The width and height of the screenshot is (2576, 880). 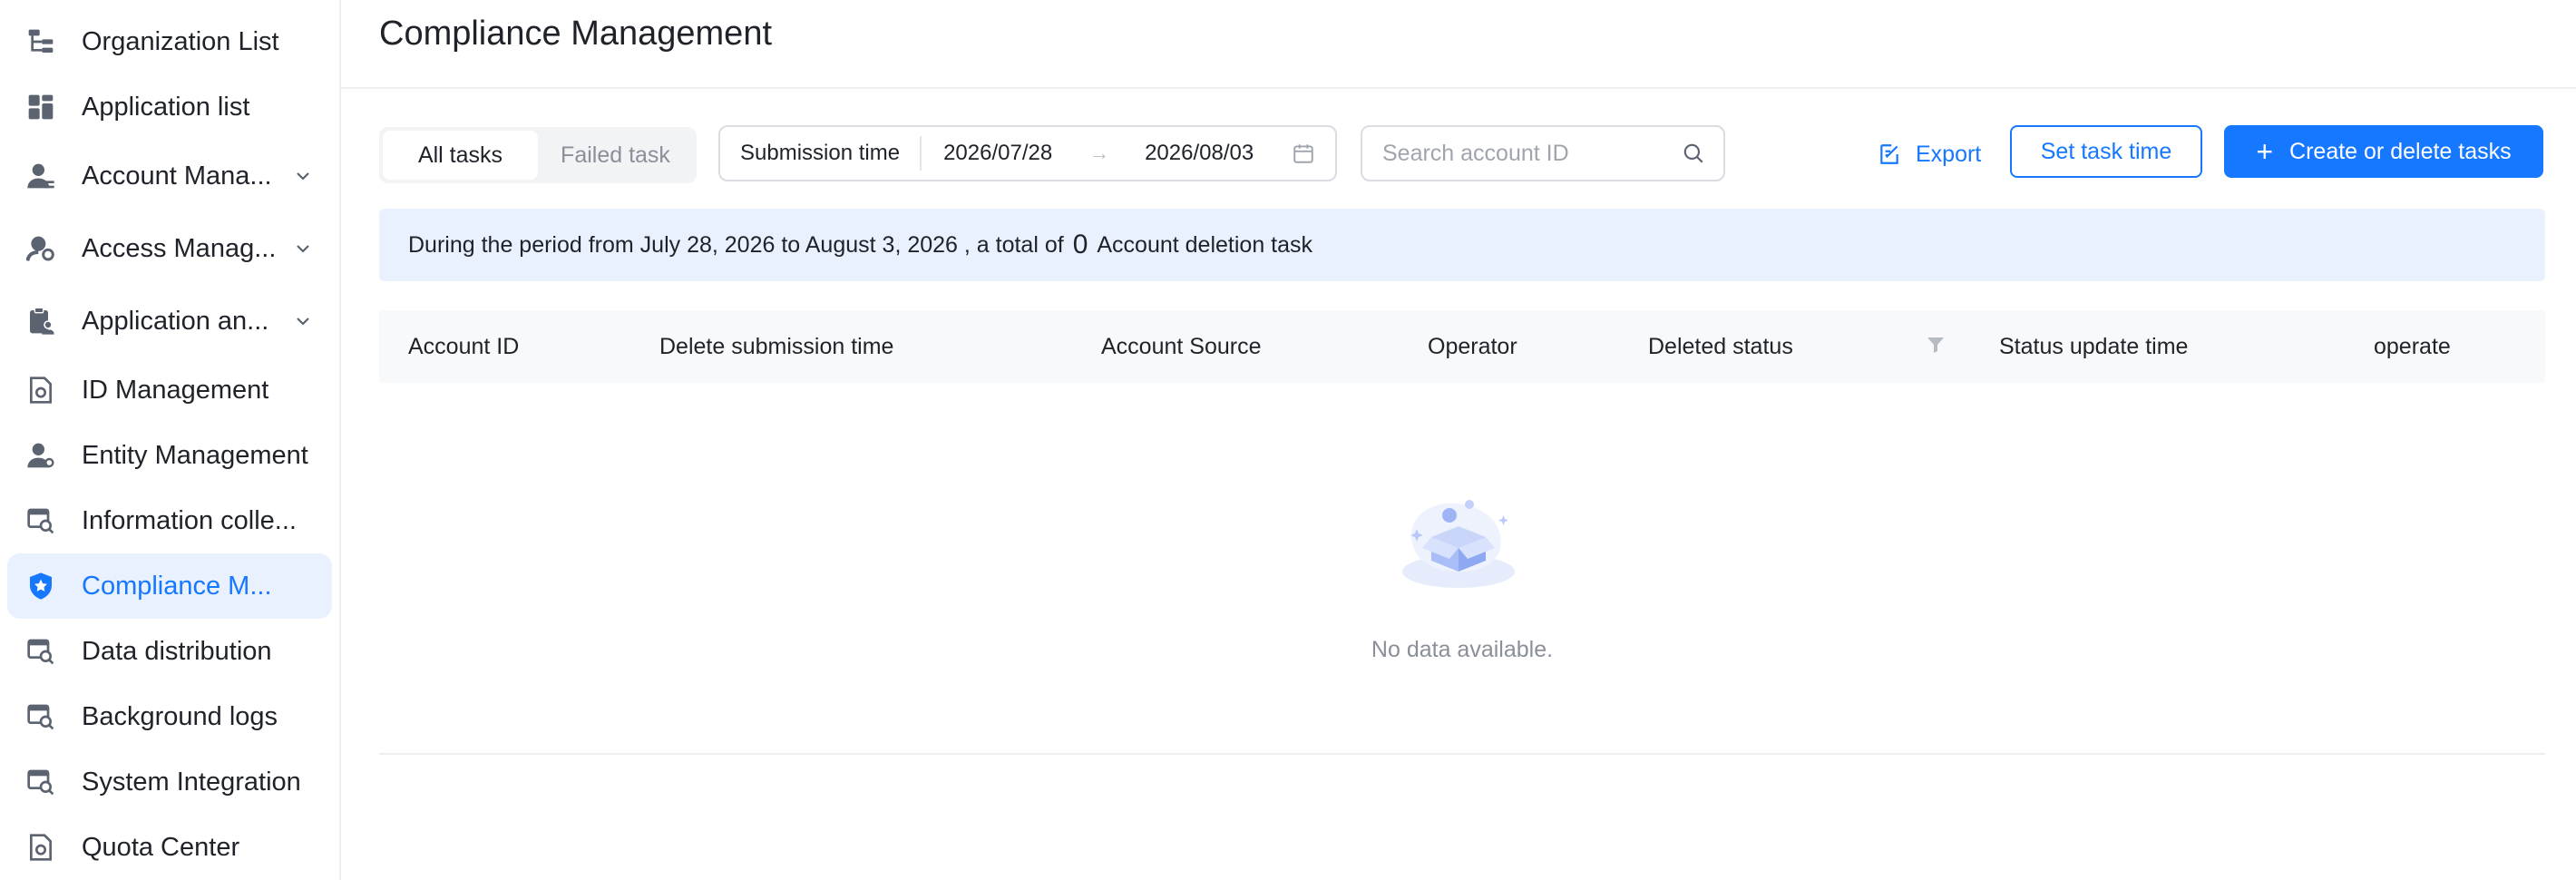 I want to click on sidebar-item-label: ID Management, so click(x=175, y=390).